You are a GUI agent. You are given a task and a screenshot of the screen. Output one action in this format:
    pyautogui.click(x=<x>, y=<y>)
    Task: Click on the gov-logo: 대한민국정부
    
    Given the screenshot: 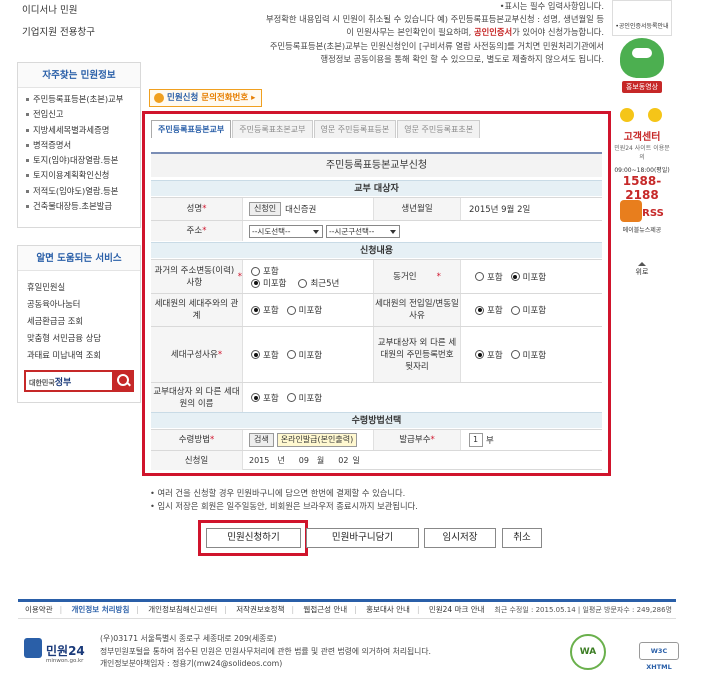 What is the action you would take?
    pyautogui.click(x=50, y=383)
    